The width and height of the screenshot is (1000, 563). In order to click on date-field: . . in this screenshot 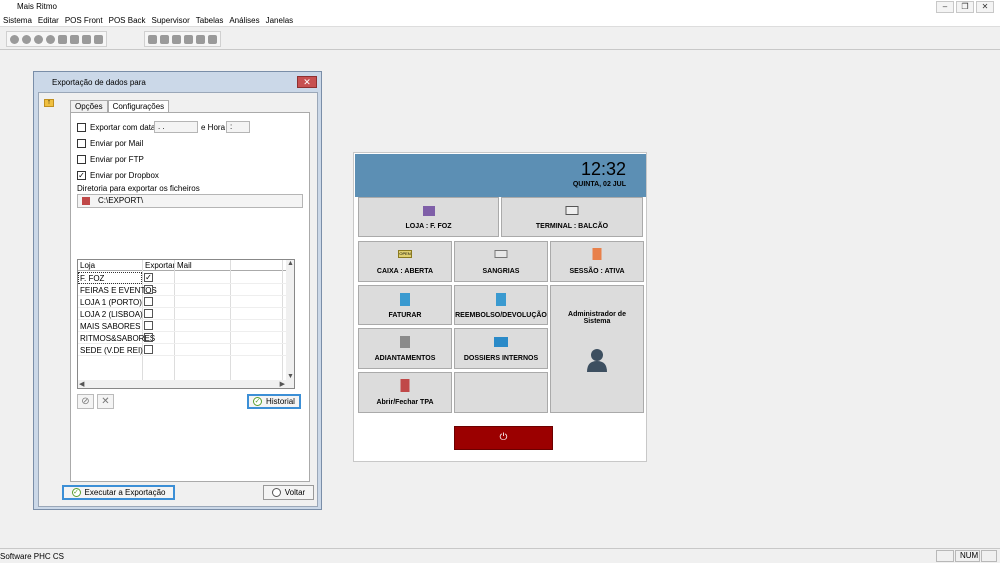, I will do `click(176, 127)`.